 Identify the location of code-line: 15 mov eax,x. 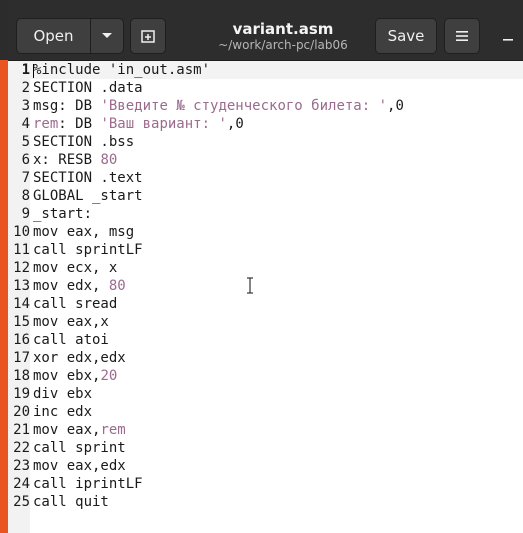
(265, 322).